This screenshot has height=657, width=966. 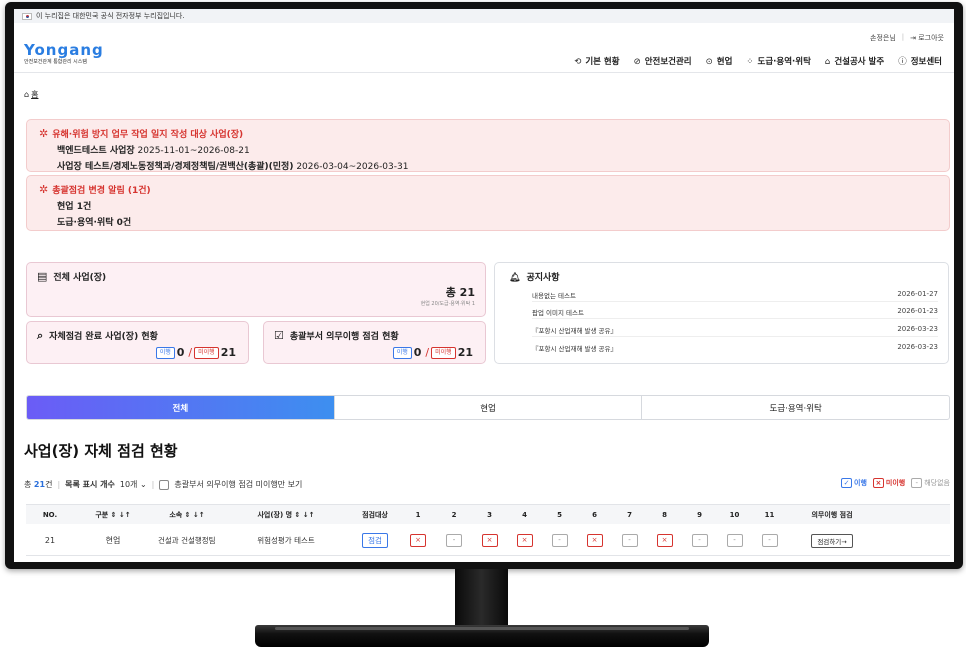 What do you see at coordinates (286, 540) in the screenshot?
I see `cell-name: 위험성평가 테스트` at bounding box center [286, 540].